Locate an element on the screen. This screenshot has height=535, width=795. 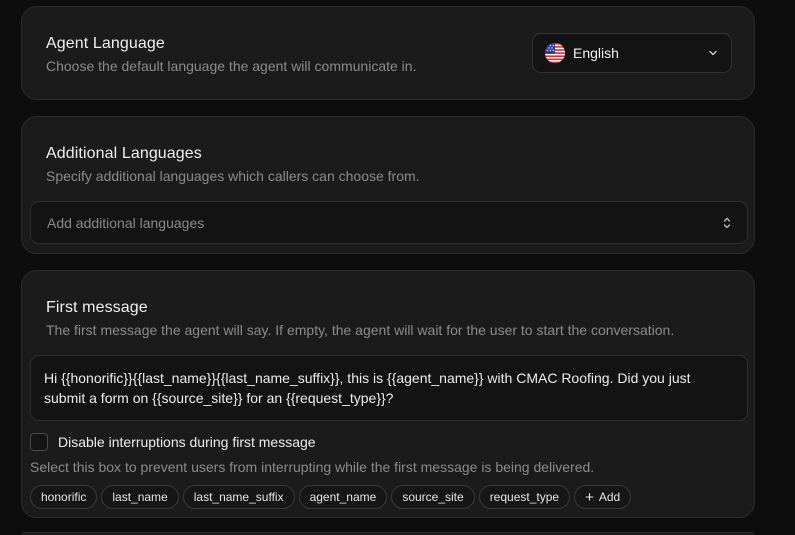
agent-language-select: English is located at coordinates (632, 53).